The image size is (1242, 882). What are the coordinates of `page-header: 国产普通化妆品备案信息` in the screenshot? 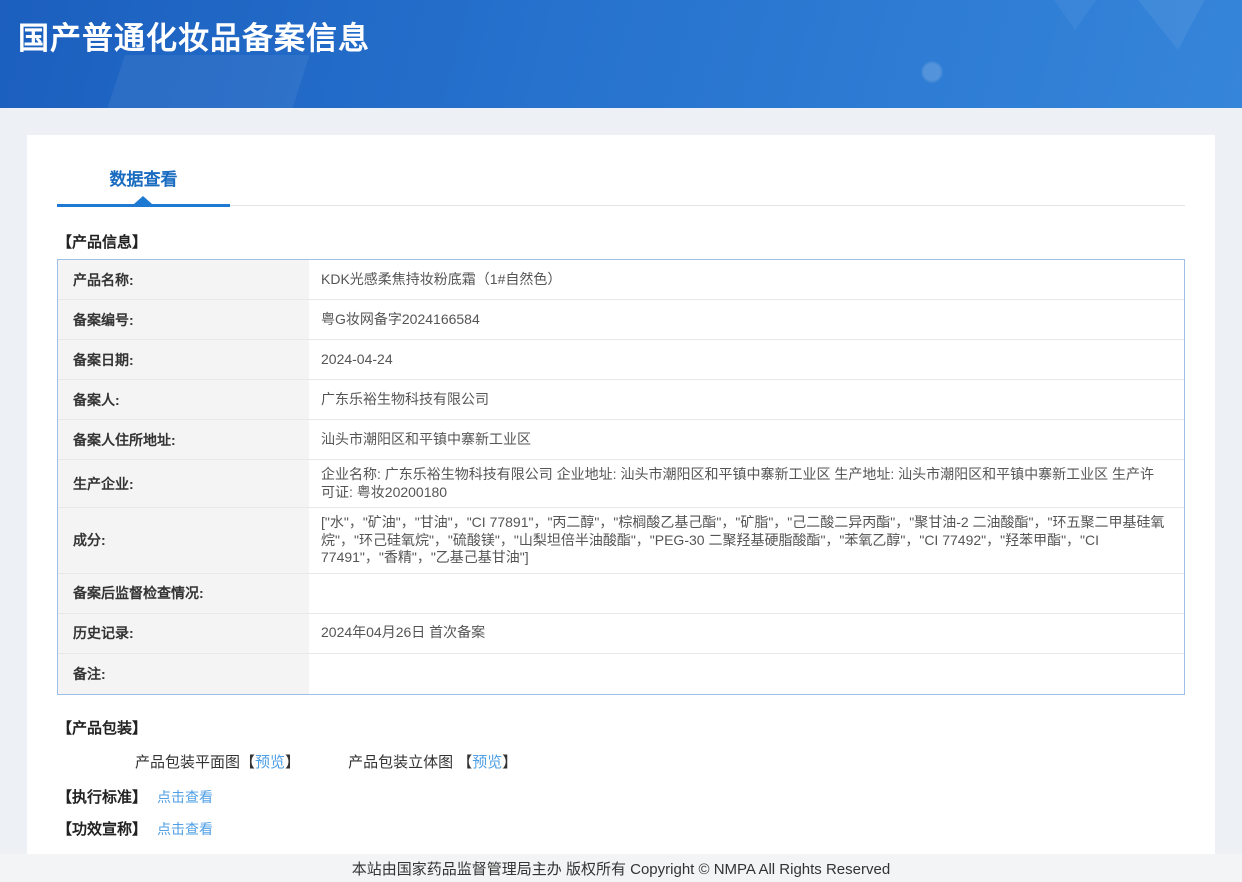 It's located at (621, 54).